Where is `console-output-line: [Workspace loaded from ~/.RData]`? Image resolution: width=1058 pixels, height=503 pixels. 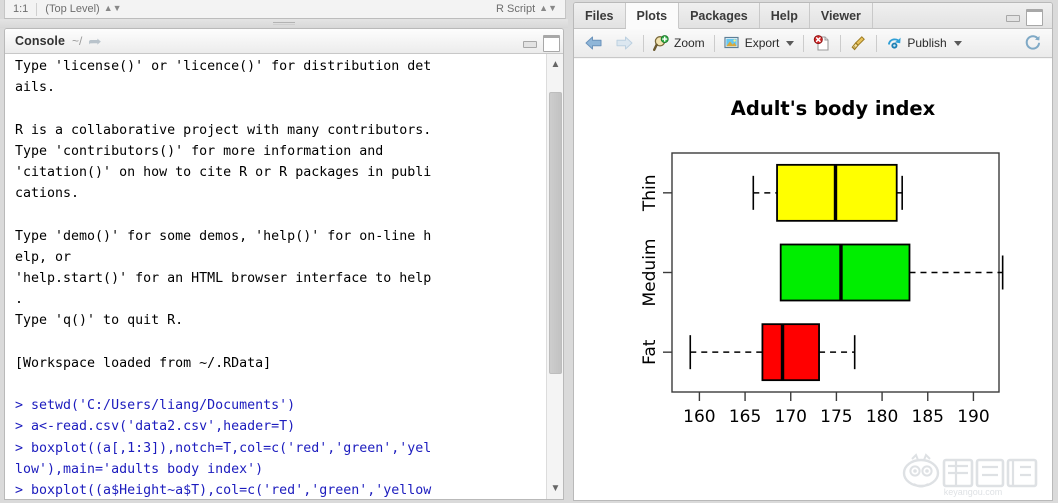 console-output-line: [Workspace loaded from ~/.RData] is located at coordinates (143, 363).